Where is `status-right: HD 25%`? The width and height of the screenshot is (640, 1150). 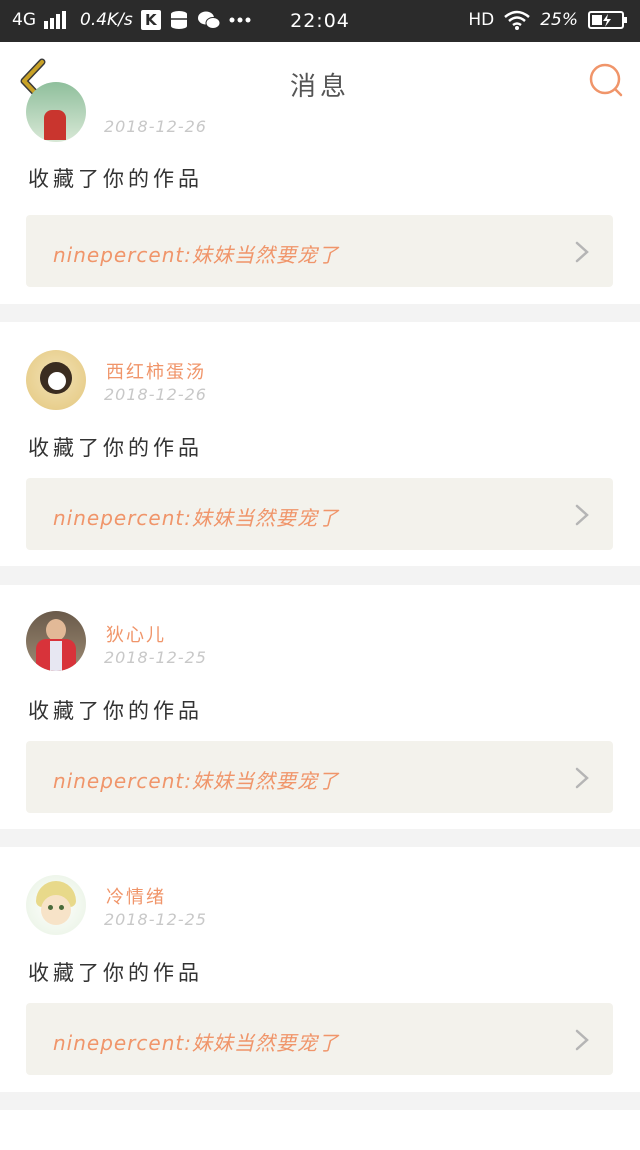
status-right: HD 25% is located at coordinates (548, 20).